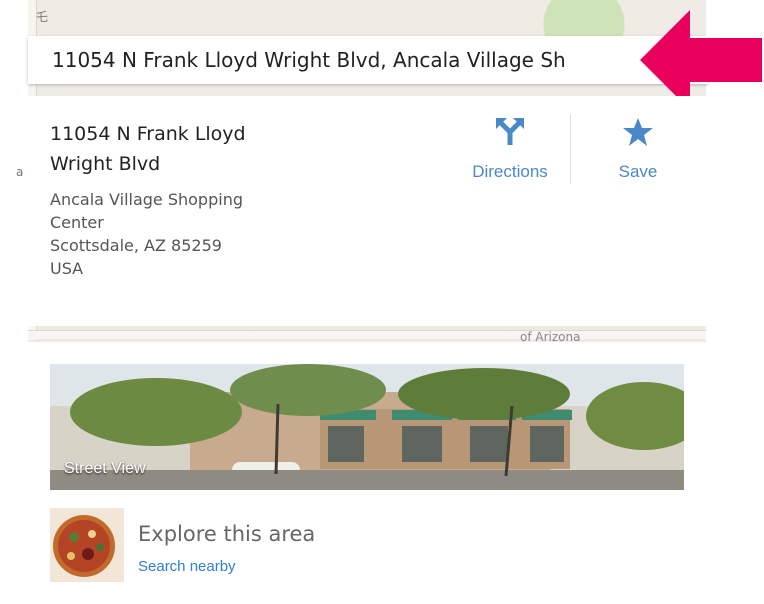 This screenshot has height=604, width=764. I want to click on place-actions: Directions Save, so click(571, 211).